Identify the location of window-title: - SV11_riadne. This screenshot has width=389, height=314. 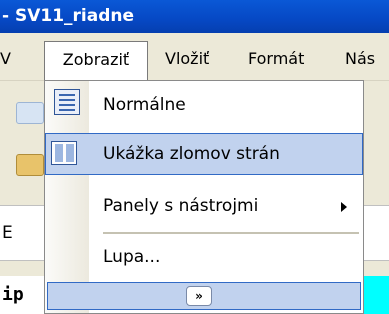
(68, 16).